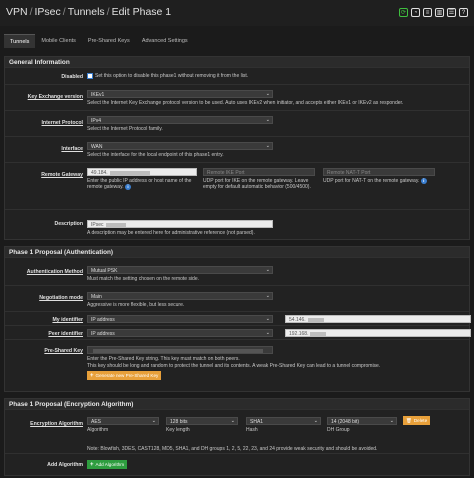  I want to click on reload-icon: ⟳, so click(403, 12).